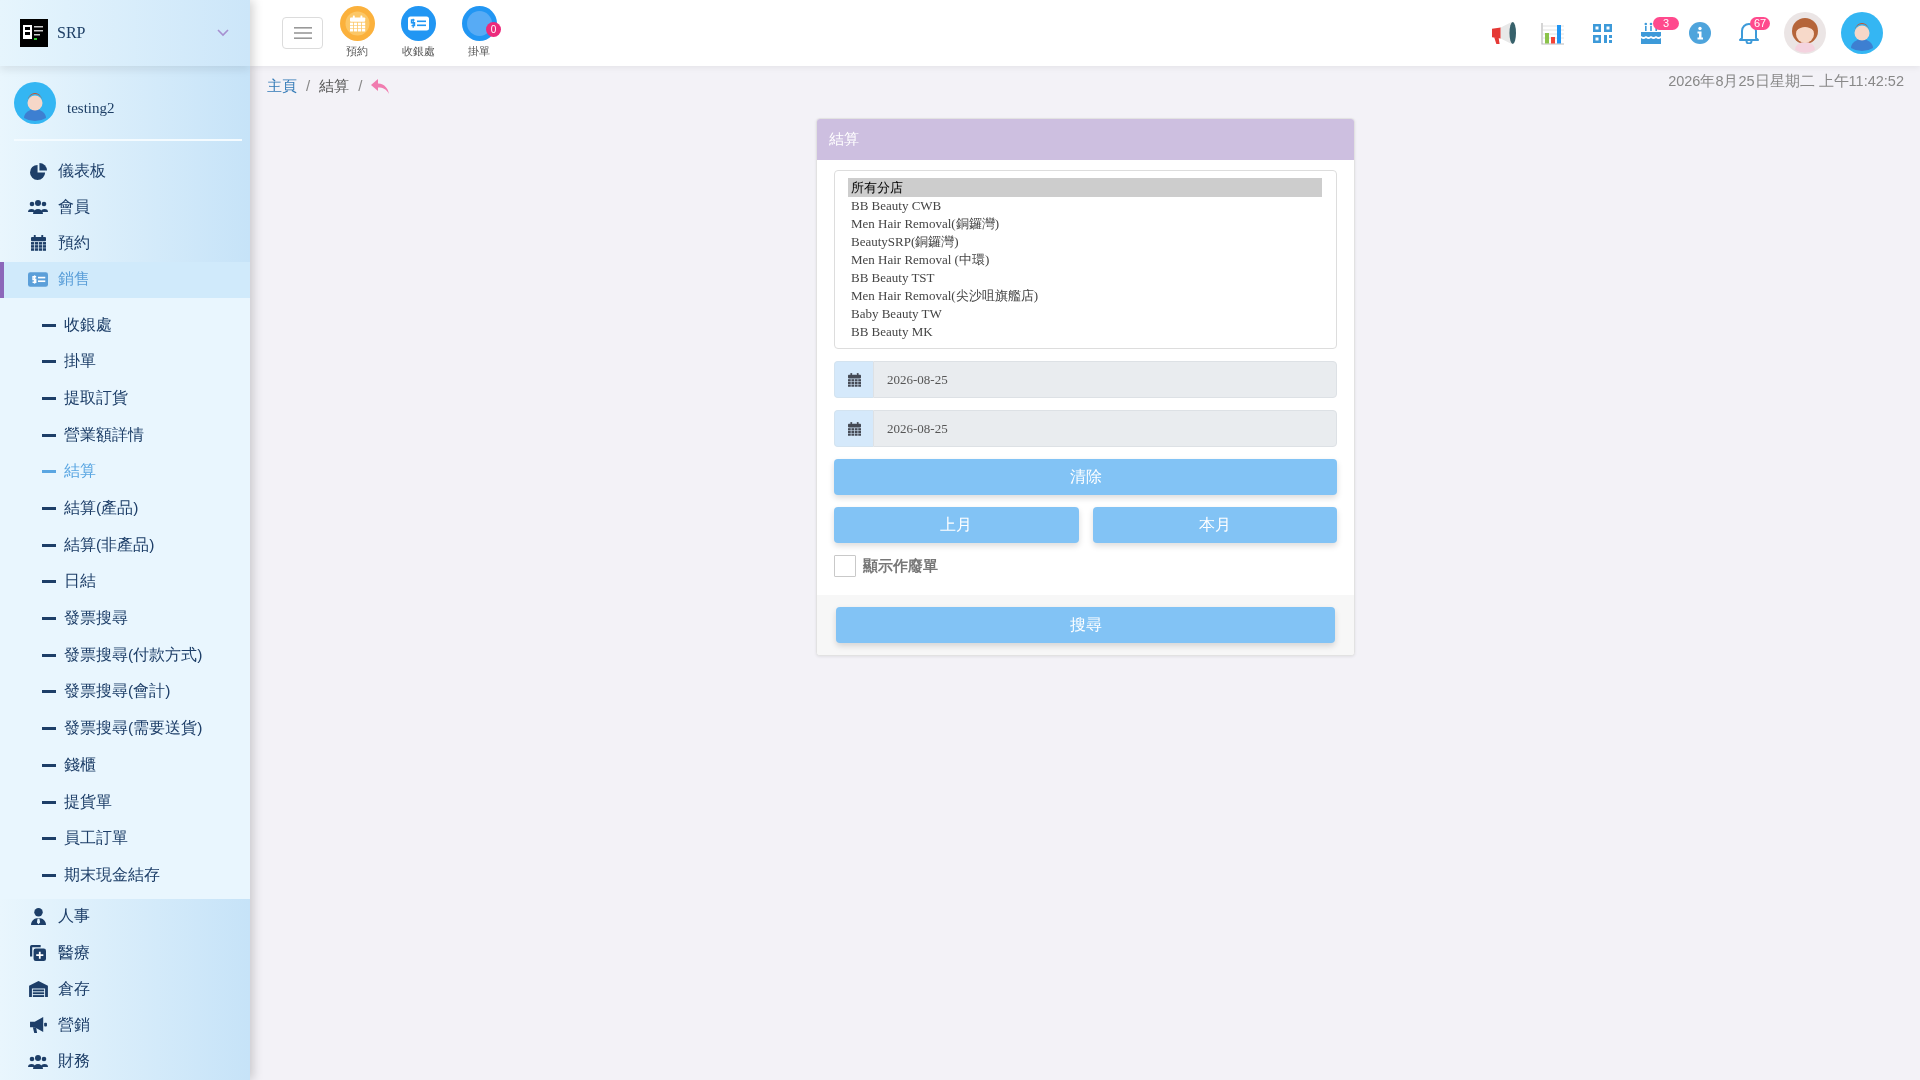 The image size is (1920, 1080). Describe the element at coordinates (125, 207) in the screenshot. I see `nav-item: 會員` at that location.